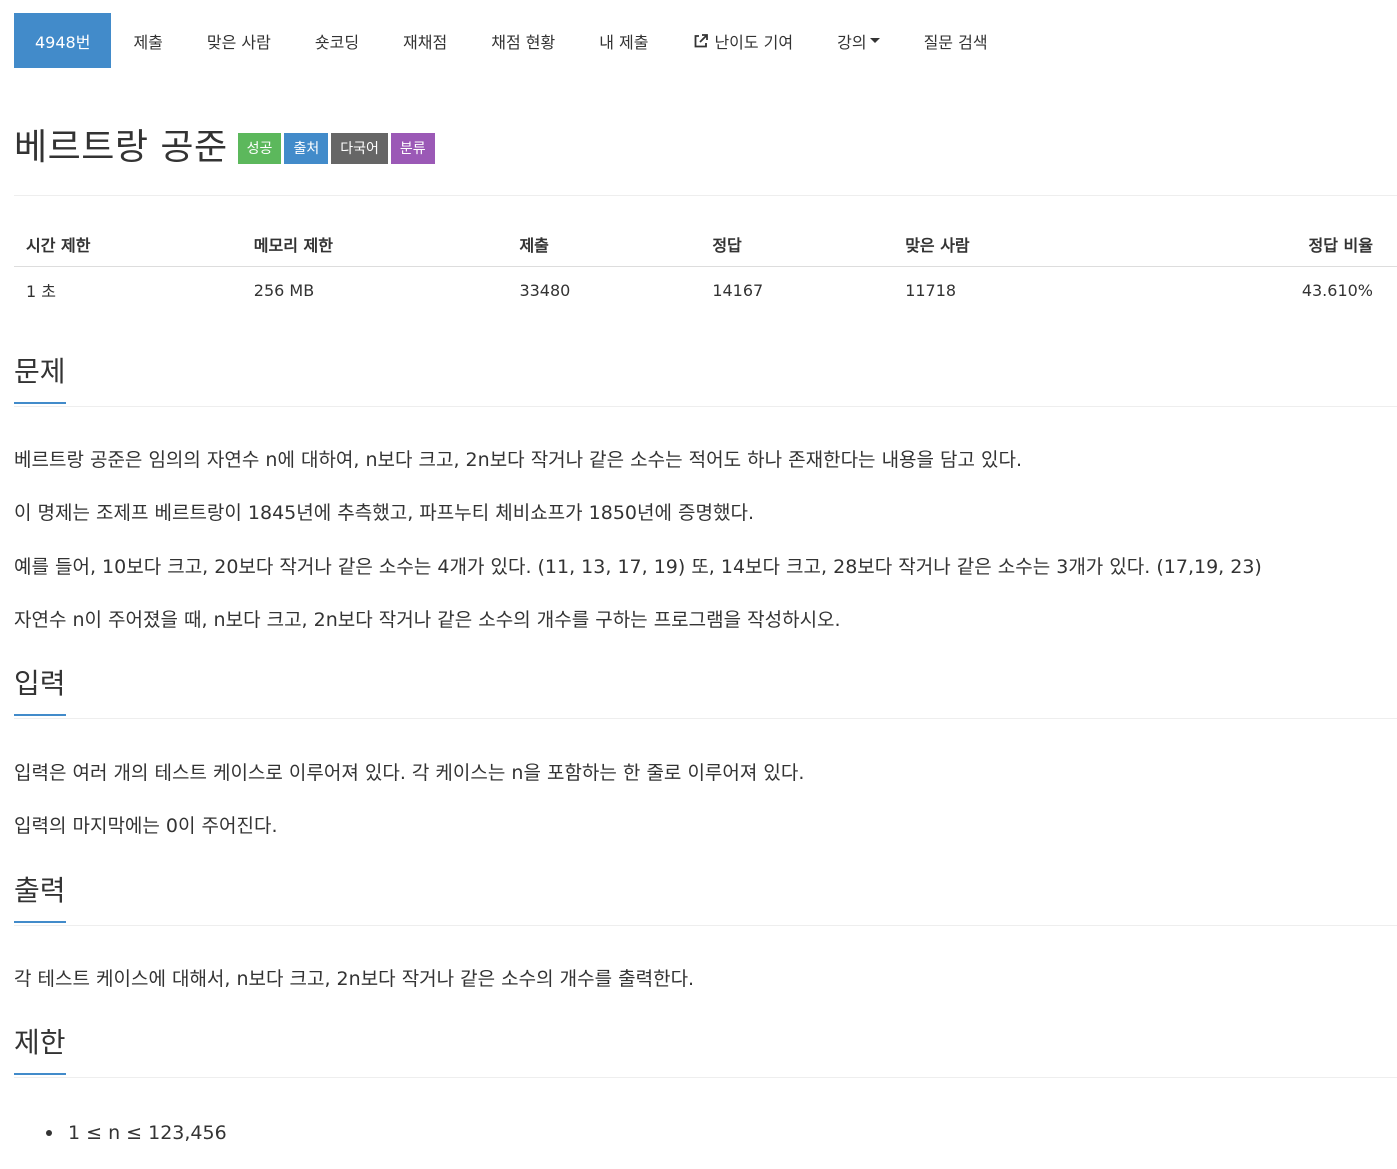 This screenshot has height=1169, width=1397. I want to click on tab-problem-number: 4948번, so click(63, 40).